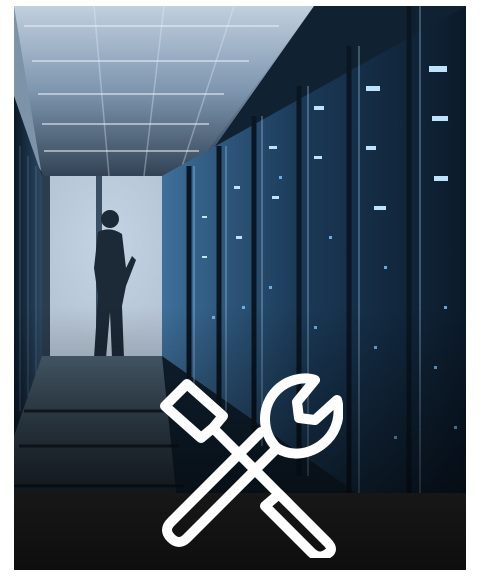  Describe the element at coordinates (251, 465) in the screenshot. I see `tools-icon` at that location.